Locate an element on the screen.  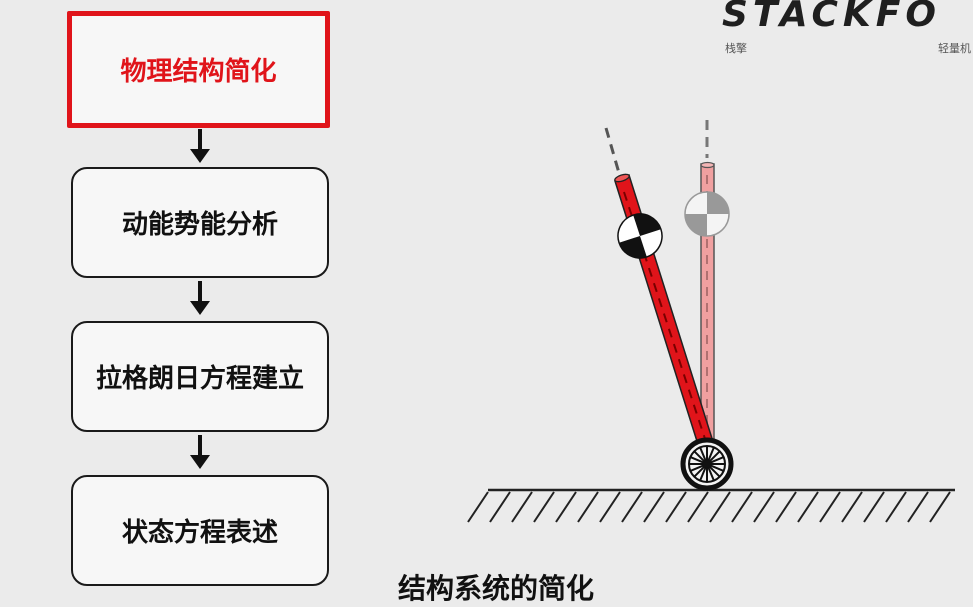
video-caption: 结构系统的简化 is located at coordinates (496, 588).